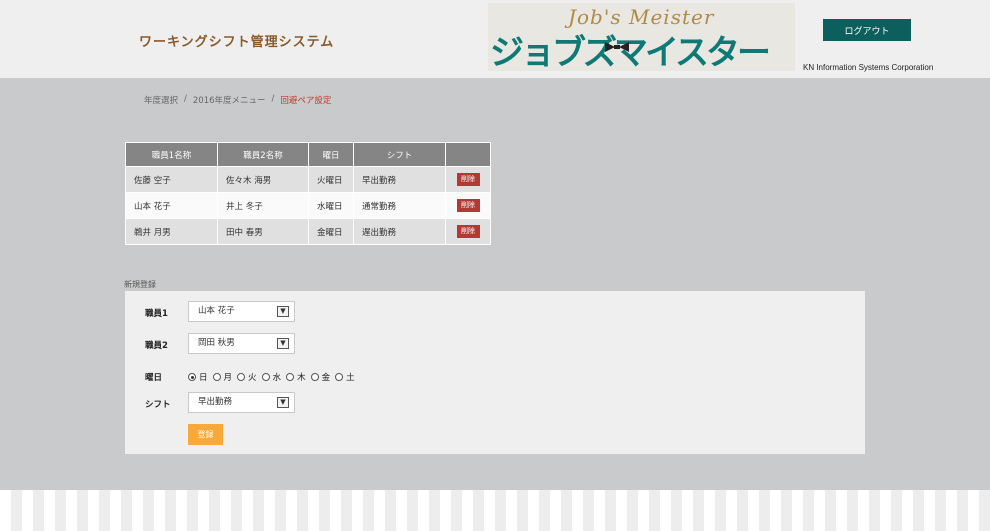  I want to click on register-button: 登録, so click(205, 434).